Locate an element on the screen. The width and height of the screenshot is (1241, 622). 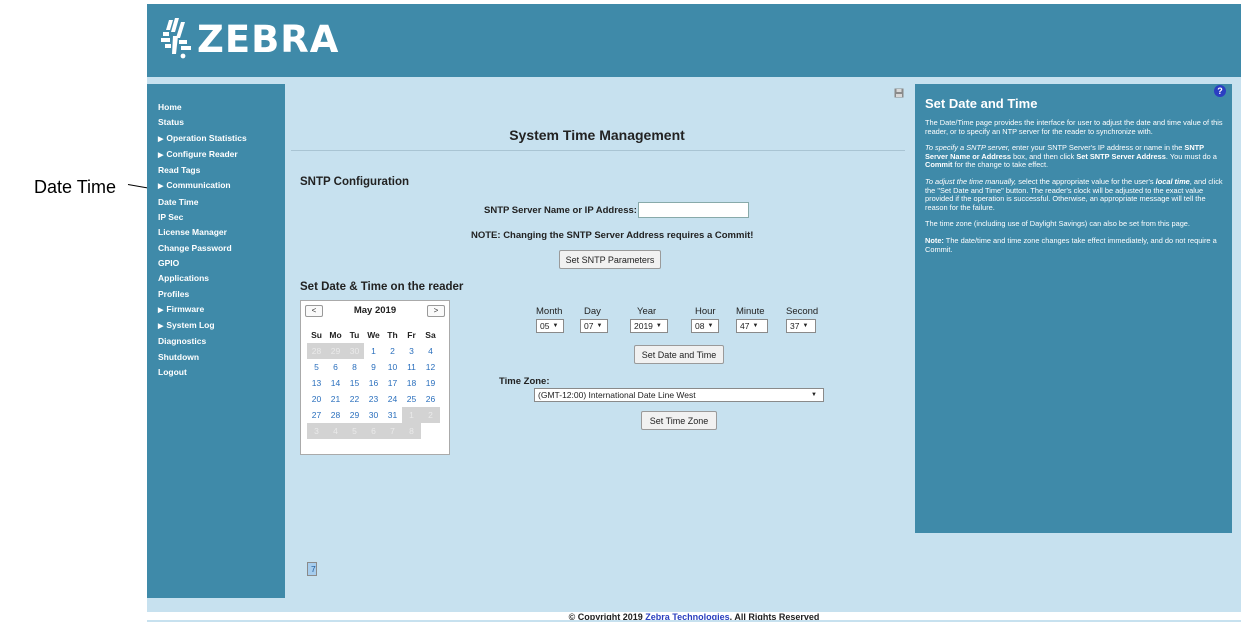
set-date-and-time-button: Set Date and Time is located at coordinates (679, 354).